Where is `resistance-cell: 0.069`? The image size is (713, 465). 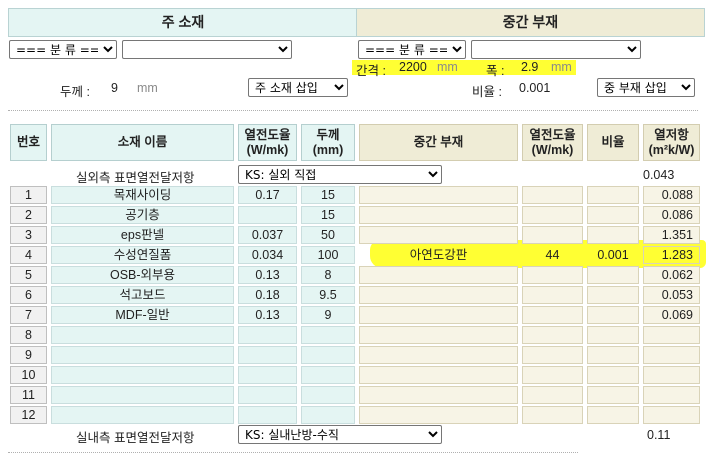 resistance-cell: 0.069 is located at coordinates (671, 315).